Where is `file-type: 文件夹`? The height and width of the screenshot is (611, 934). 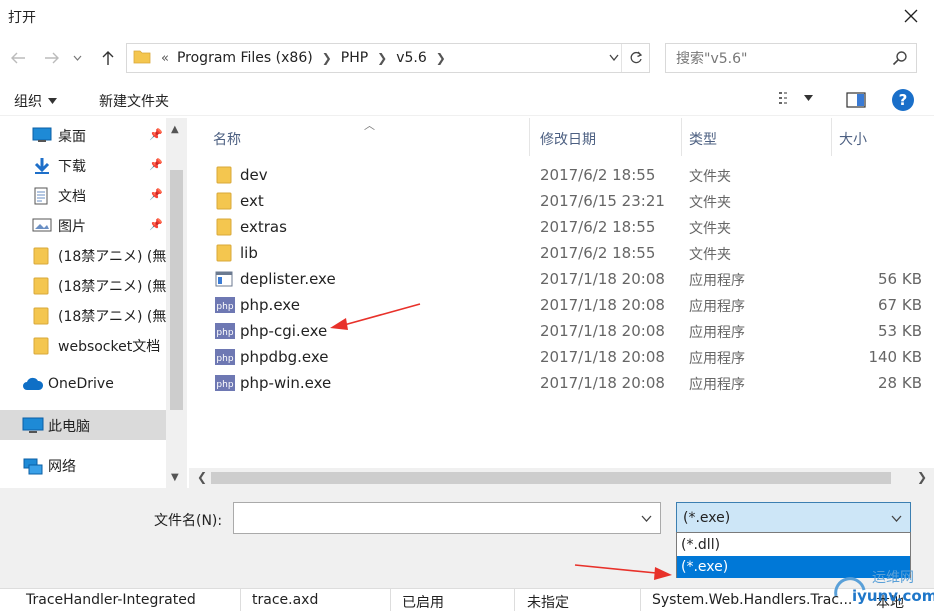
file-type: 文件夹 is located at coordinates (710, 177).